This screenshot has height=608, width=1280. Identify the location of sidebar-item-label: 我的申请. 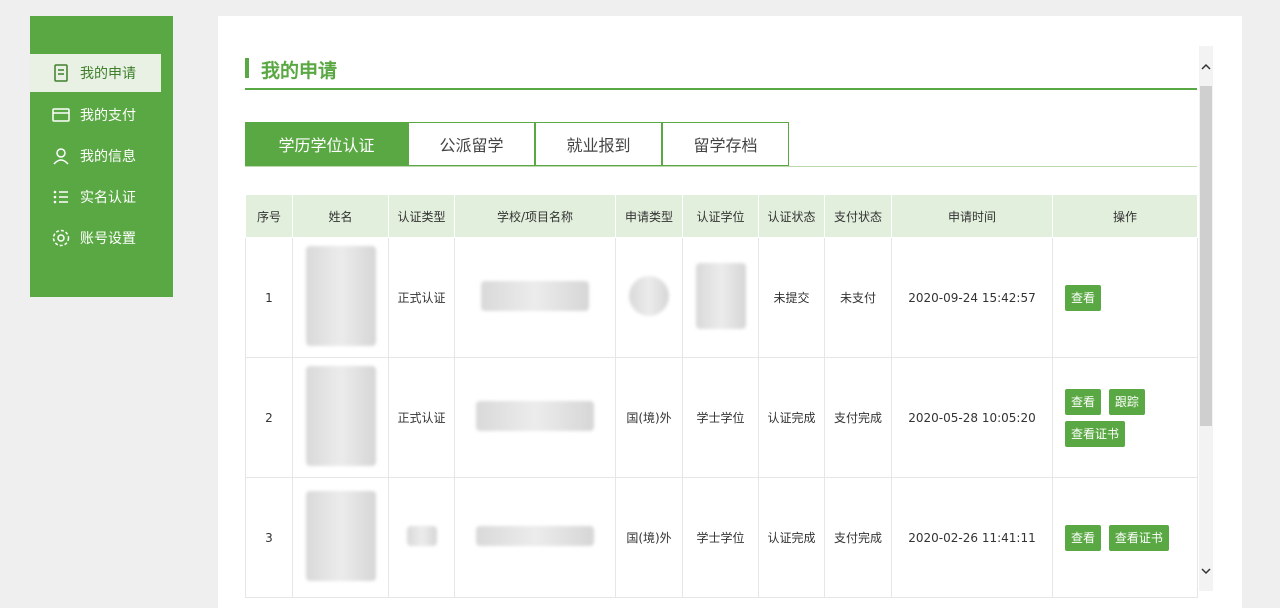
(108, 74).